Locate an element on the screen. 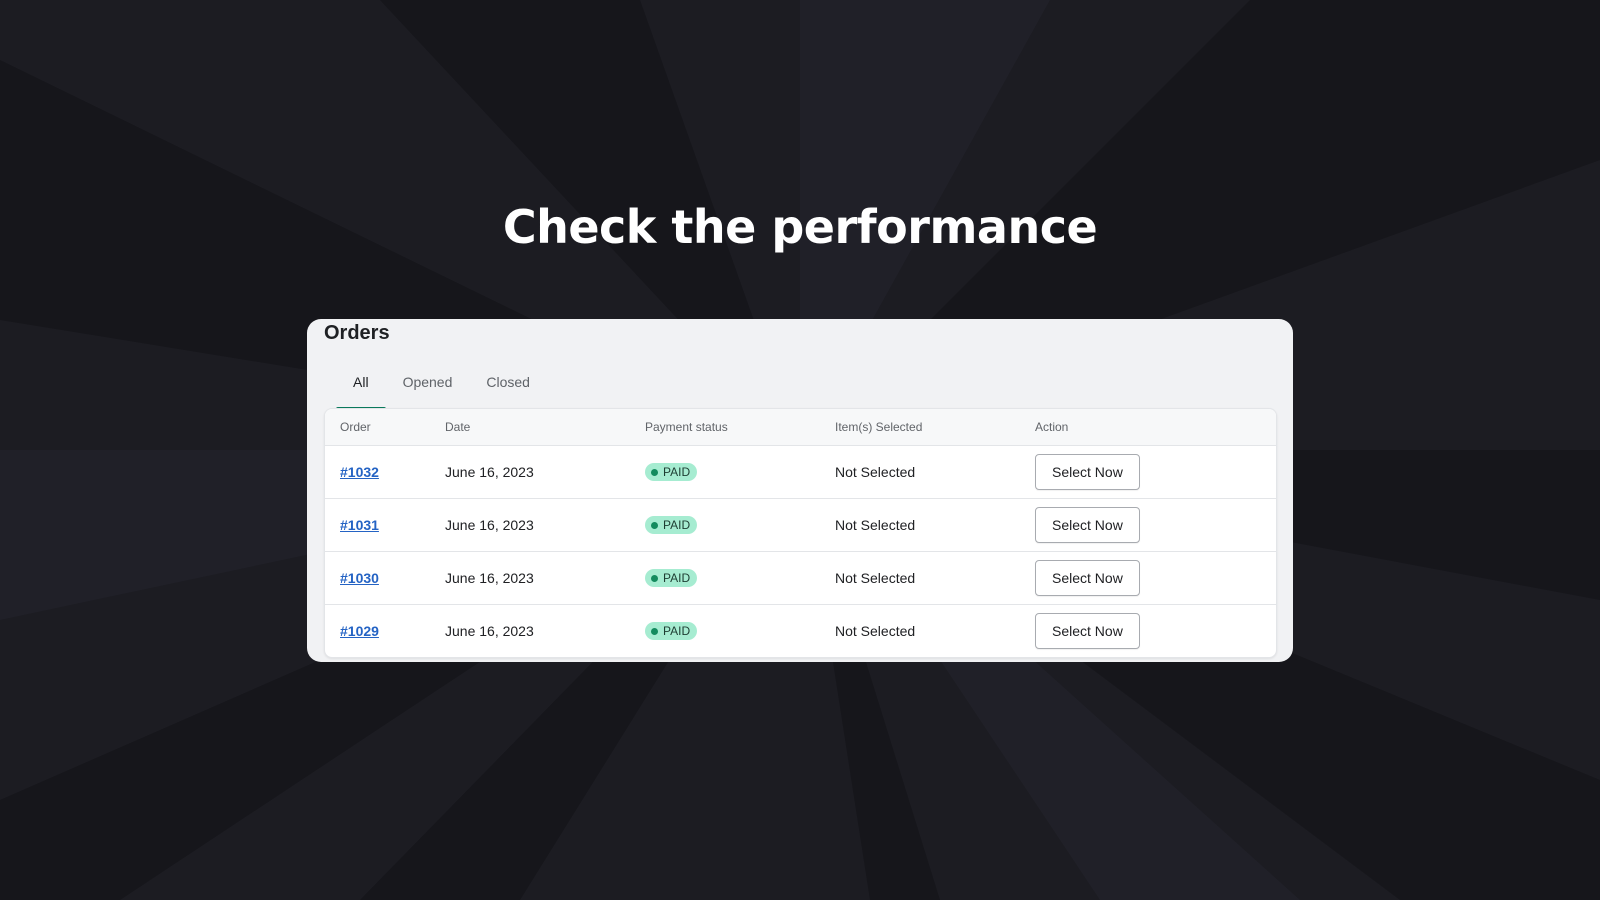  column-header-date: Date is located at coordinates (545, 427).